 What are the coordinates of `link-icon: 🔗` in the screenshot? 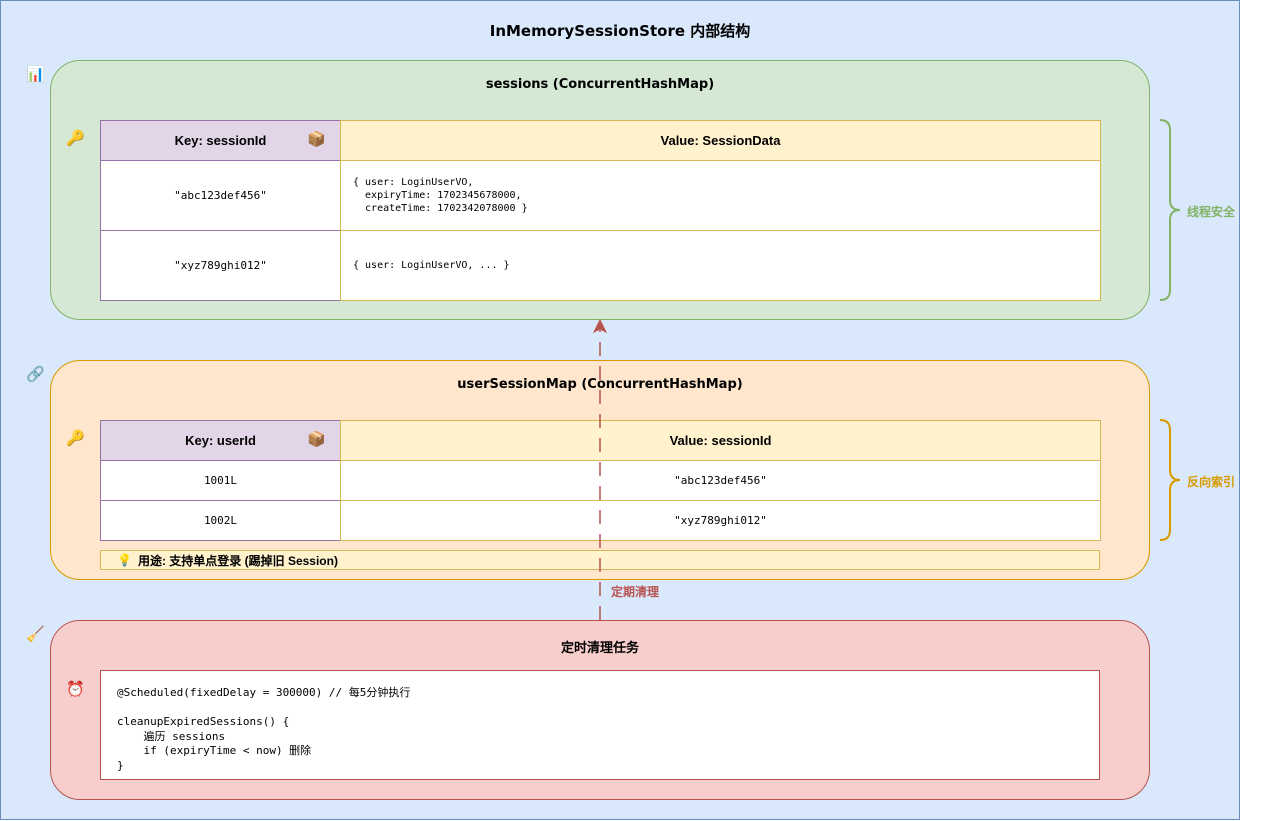 It's located at (35, 374).